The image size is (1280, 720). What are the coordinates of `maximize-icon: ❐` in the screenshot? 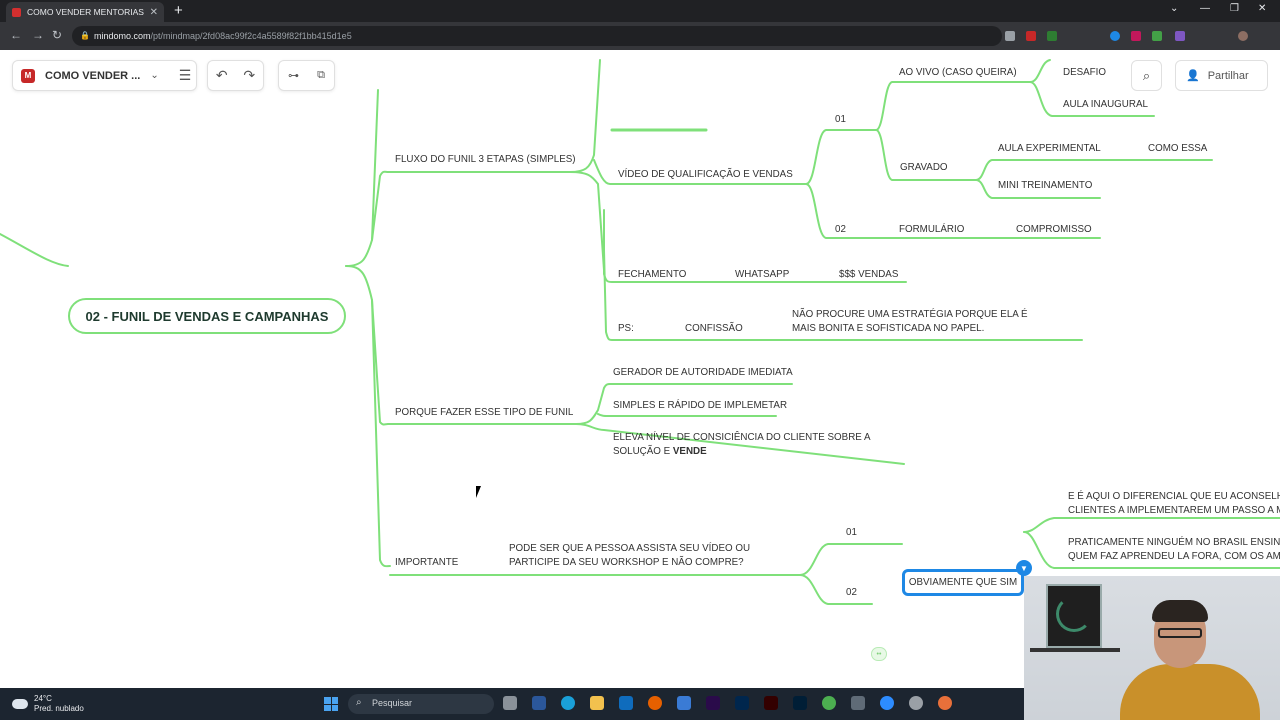 It's located at (1234, 8).